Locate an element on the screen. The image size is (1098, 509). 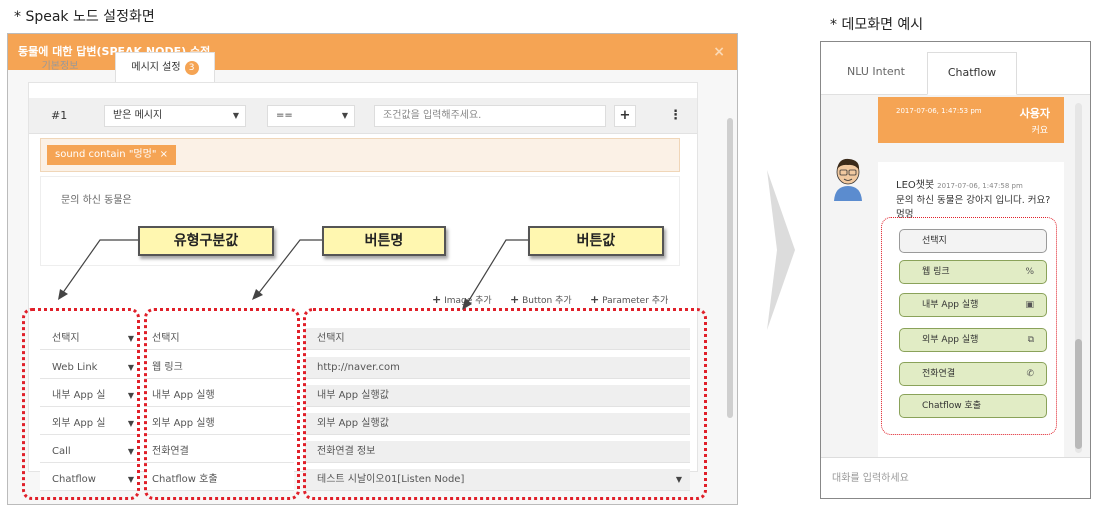
tab-chatflow: Chatflow is located at coordinates (972, 73).